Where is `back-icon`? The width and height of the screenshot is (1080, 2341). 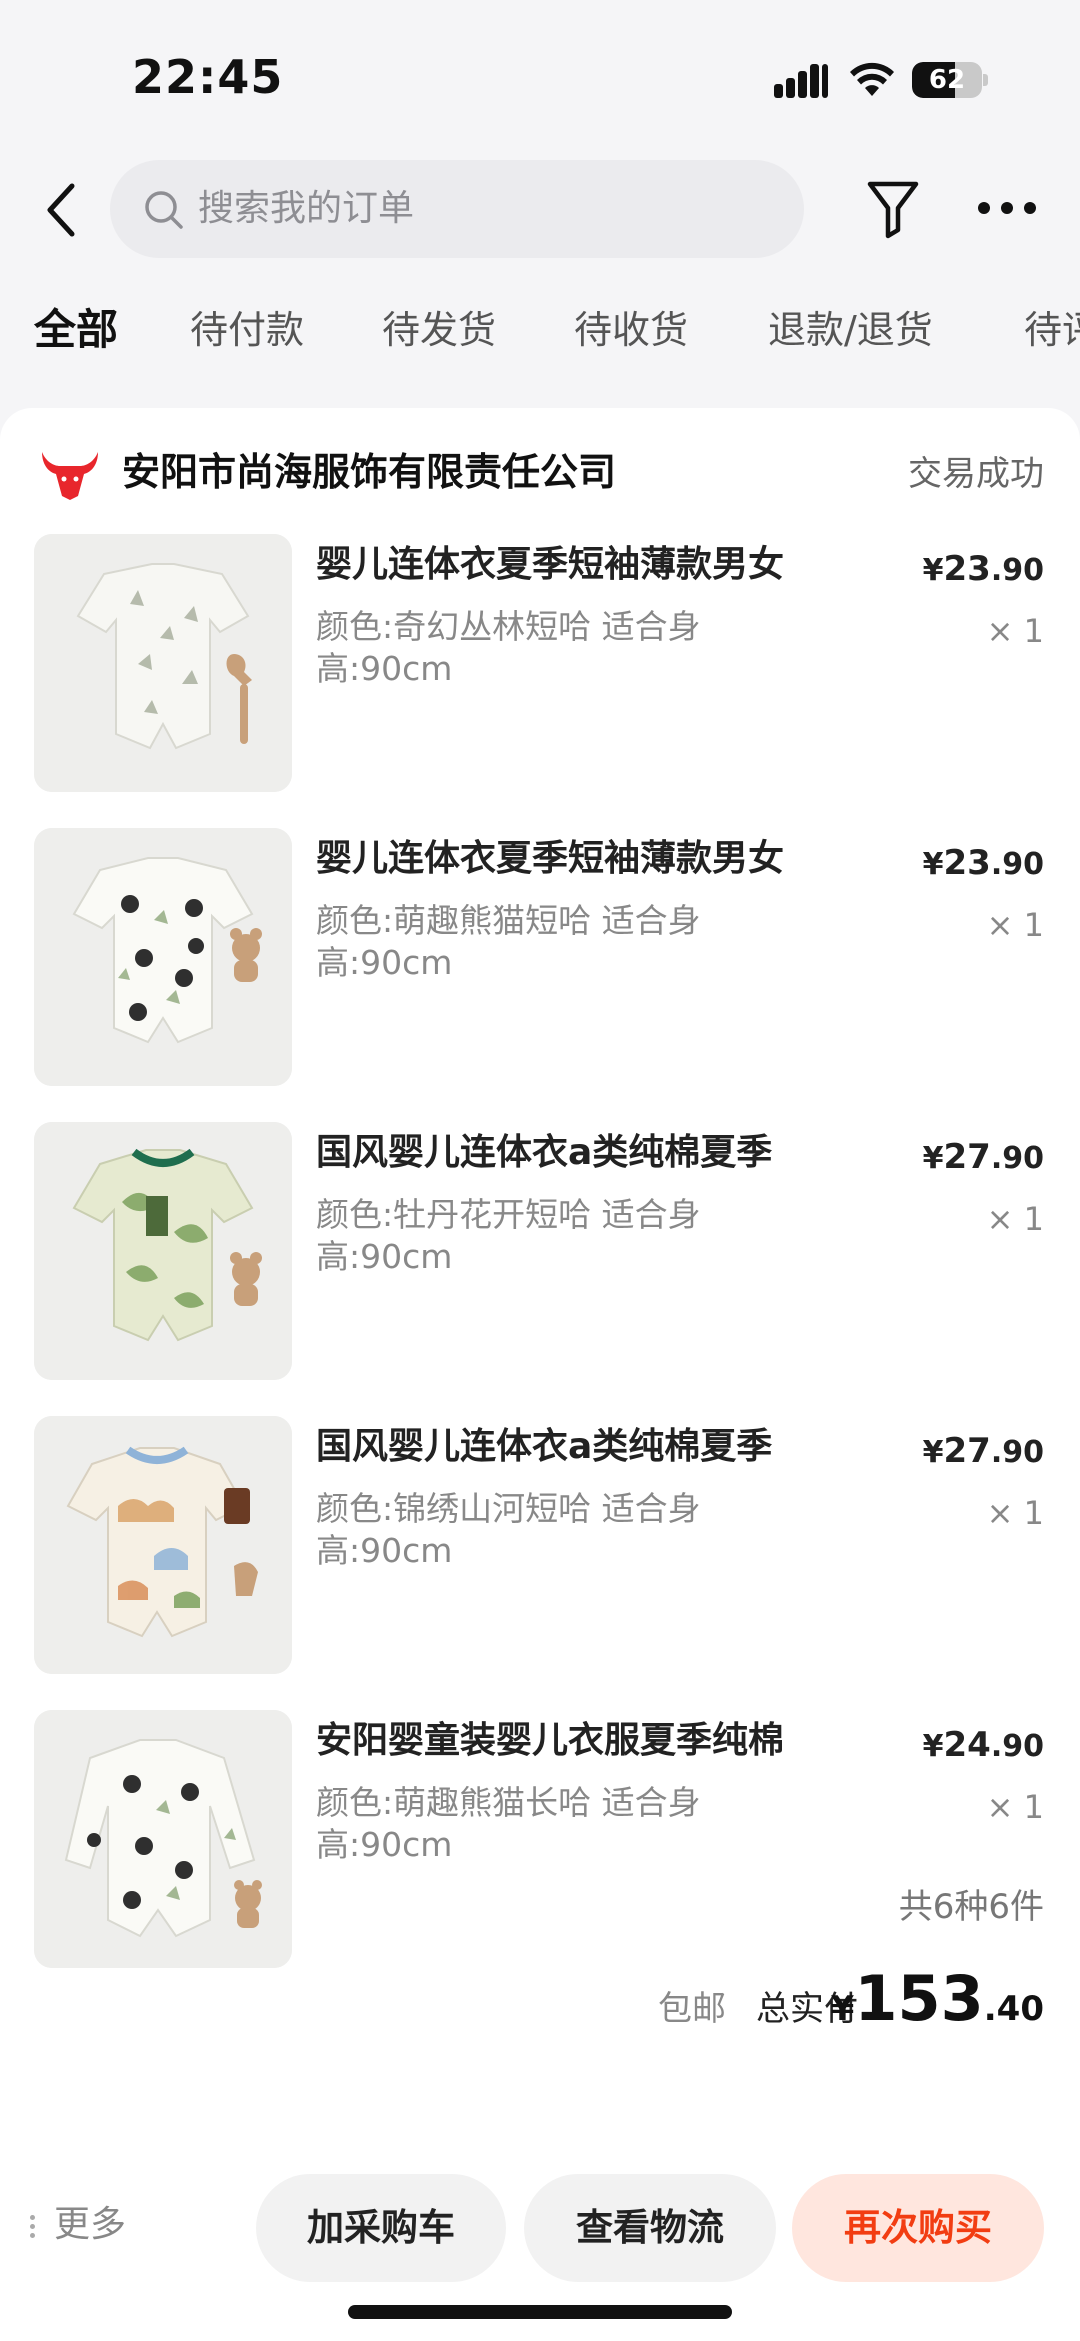 back-icon is located at coordinates (63, 210).